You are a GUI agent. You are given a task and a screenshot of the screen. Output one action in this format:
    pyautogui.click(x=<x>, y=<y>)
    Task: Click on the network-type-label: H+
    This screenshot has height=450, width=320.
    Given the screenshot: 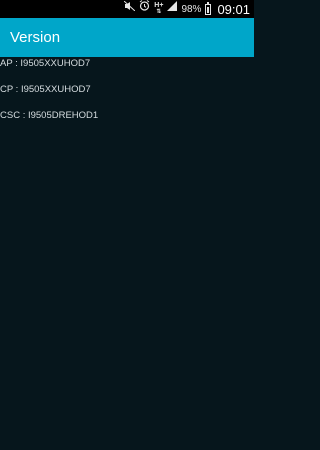 What is the action you would take?
    pyautogui.click(x=159, y=5)
    